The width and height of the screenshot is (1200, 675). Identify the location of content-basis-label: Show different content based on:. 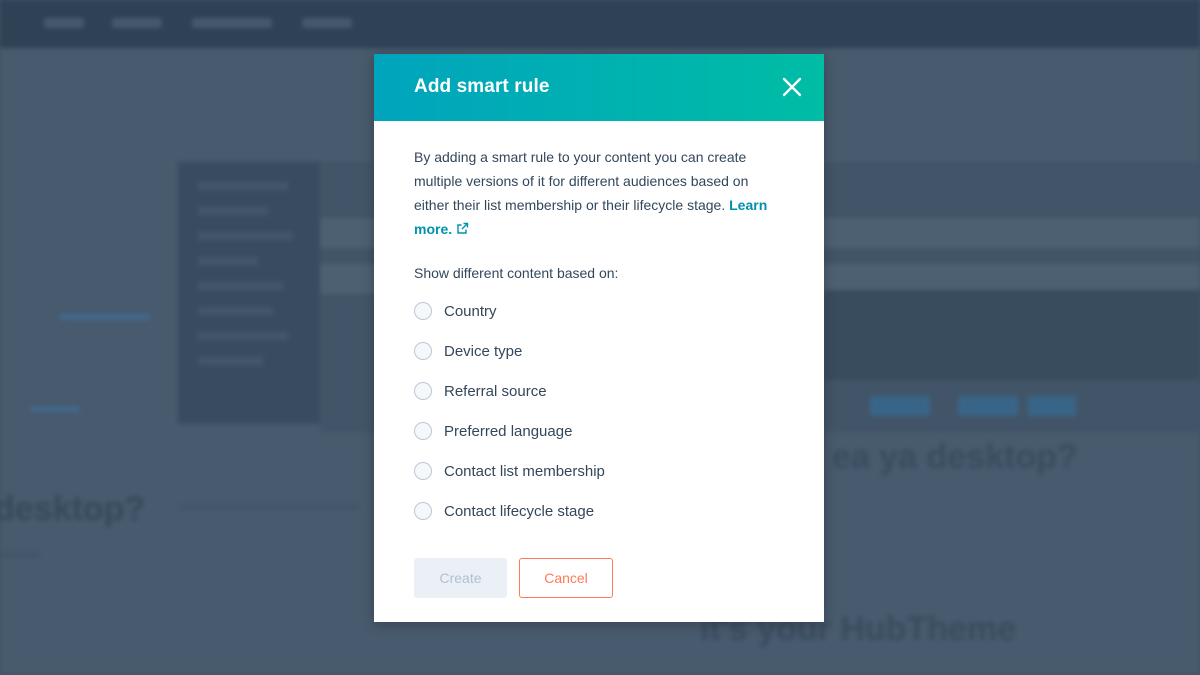
(516, 273).